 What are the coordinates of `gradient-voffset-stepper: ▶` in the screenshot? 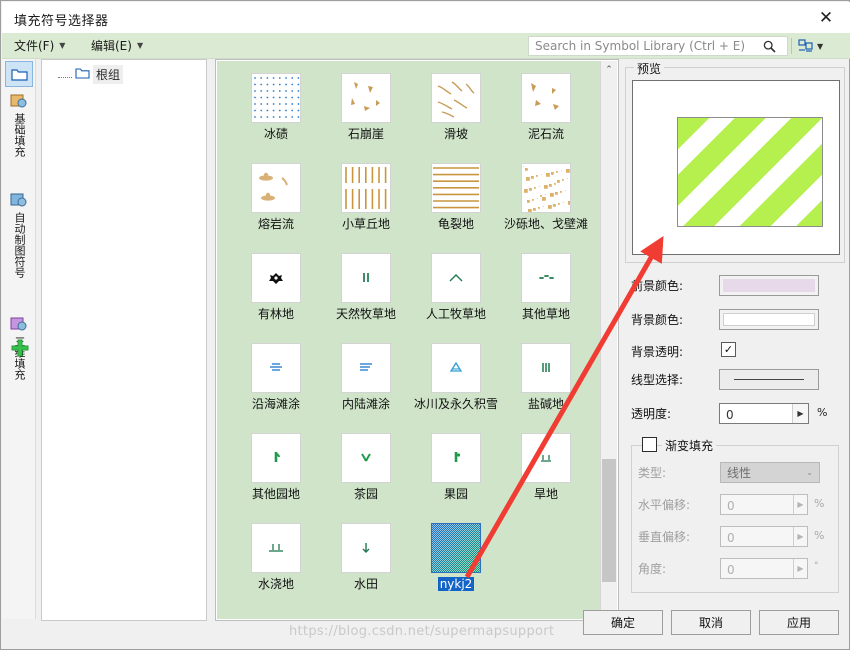 It's located at (764, 537).